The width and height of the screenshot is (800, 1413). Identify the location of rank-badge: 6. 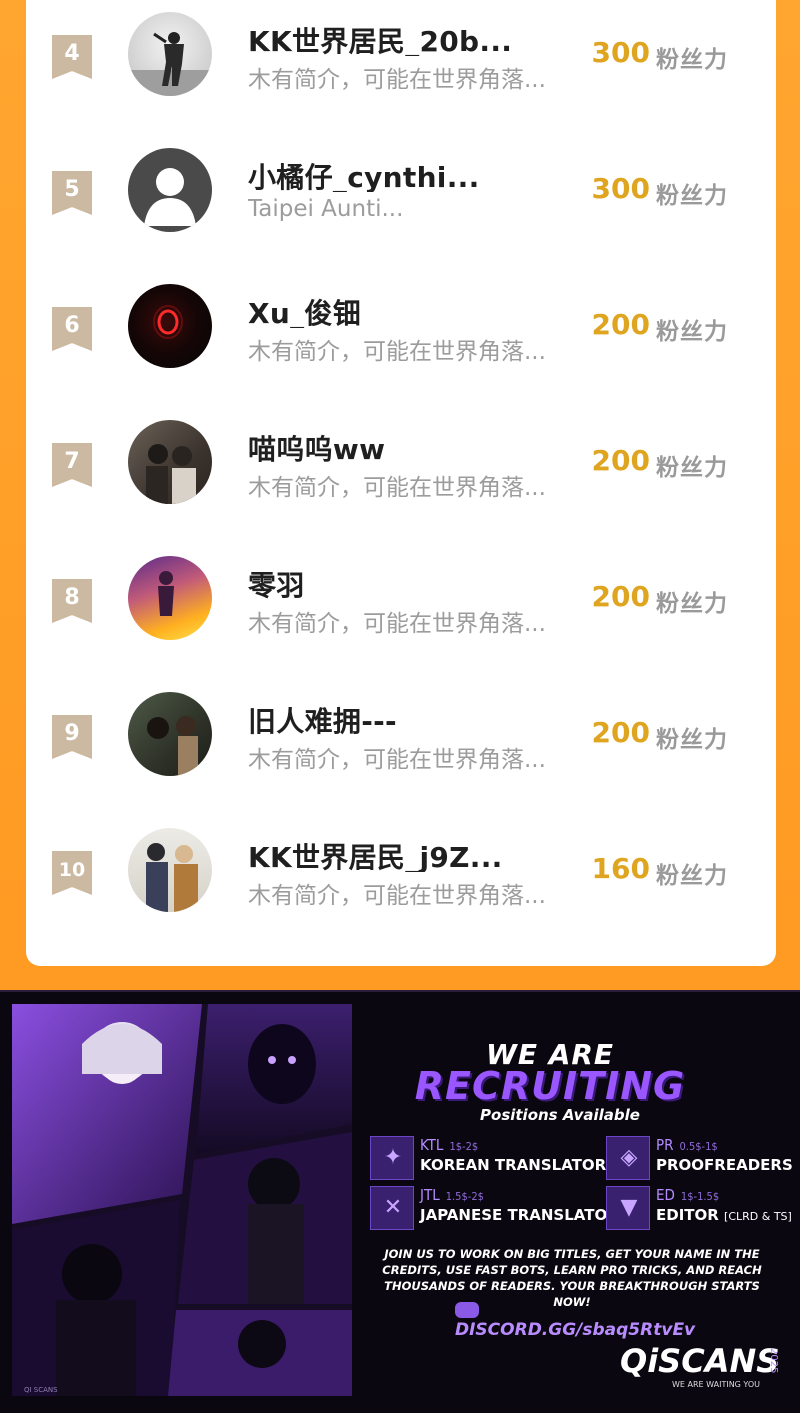
(72, 329).